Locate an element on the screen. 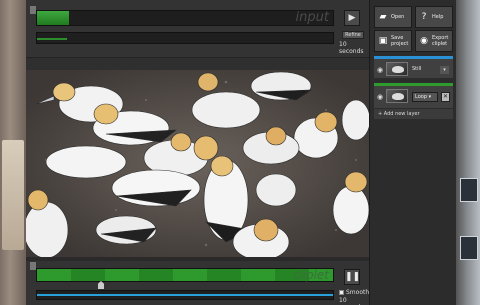  loop-thumbnail is located at coordinates (397, 96).